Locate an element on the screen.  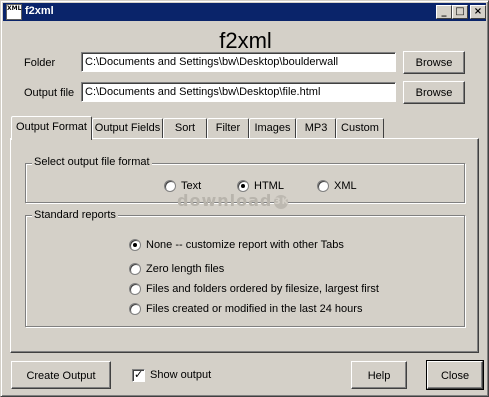
maximize-button: □ is located at coordinates (460, 12).